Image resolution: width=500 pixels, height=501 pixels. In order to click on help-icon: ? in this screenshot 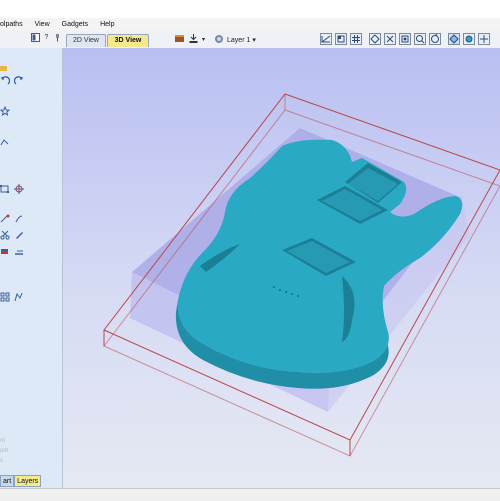, I will do `click(46, 37)`.